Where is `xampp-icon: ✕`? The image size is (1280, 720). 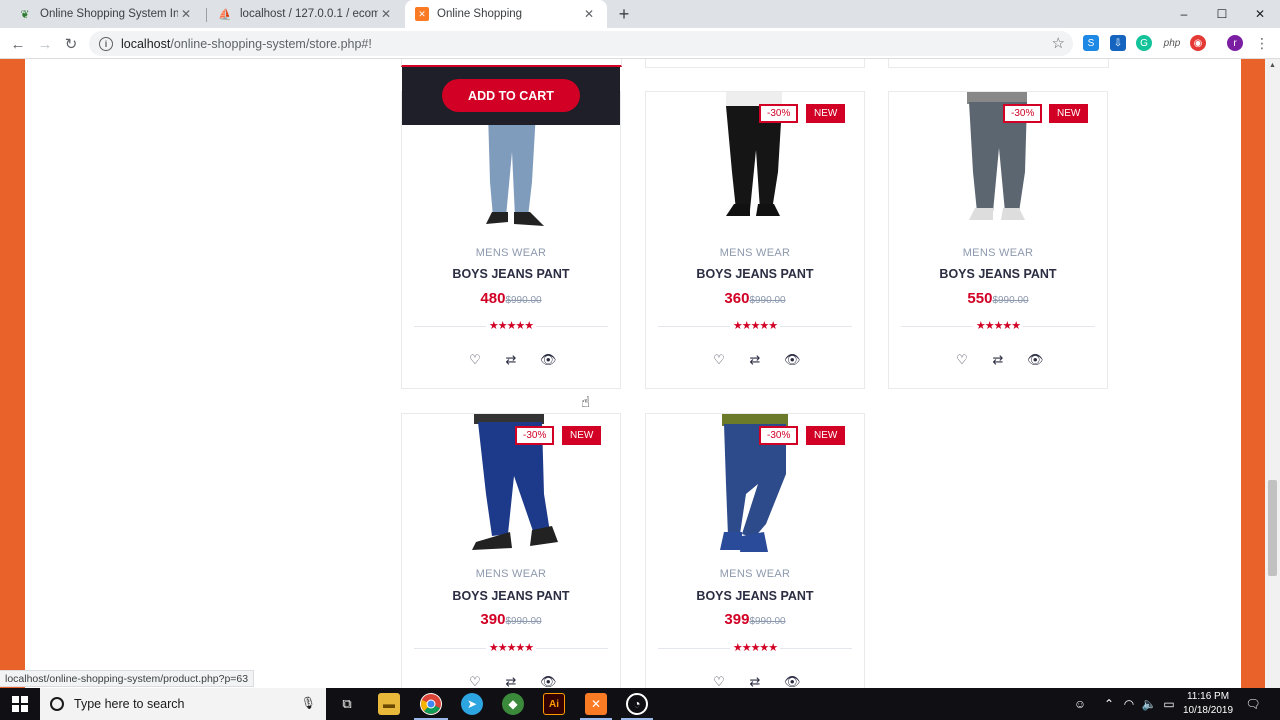
xampp-icon: ✕ is located at coordinates (596, 704).